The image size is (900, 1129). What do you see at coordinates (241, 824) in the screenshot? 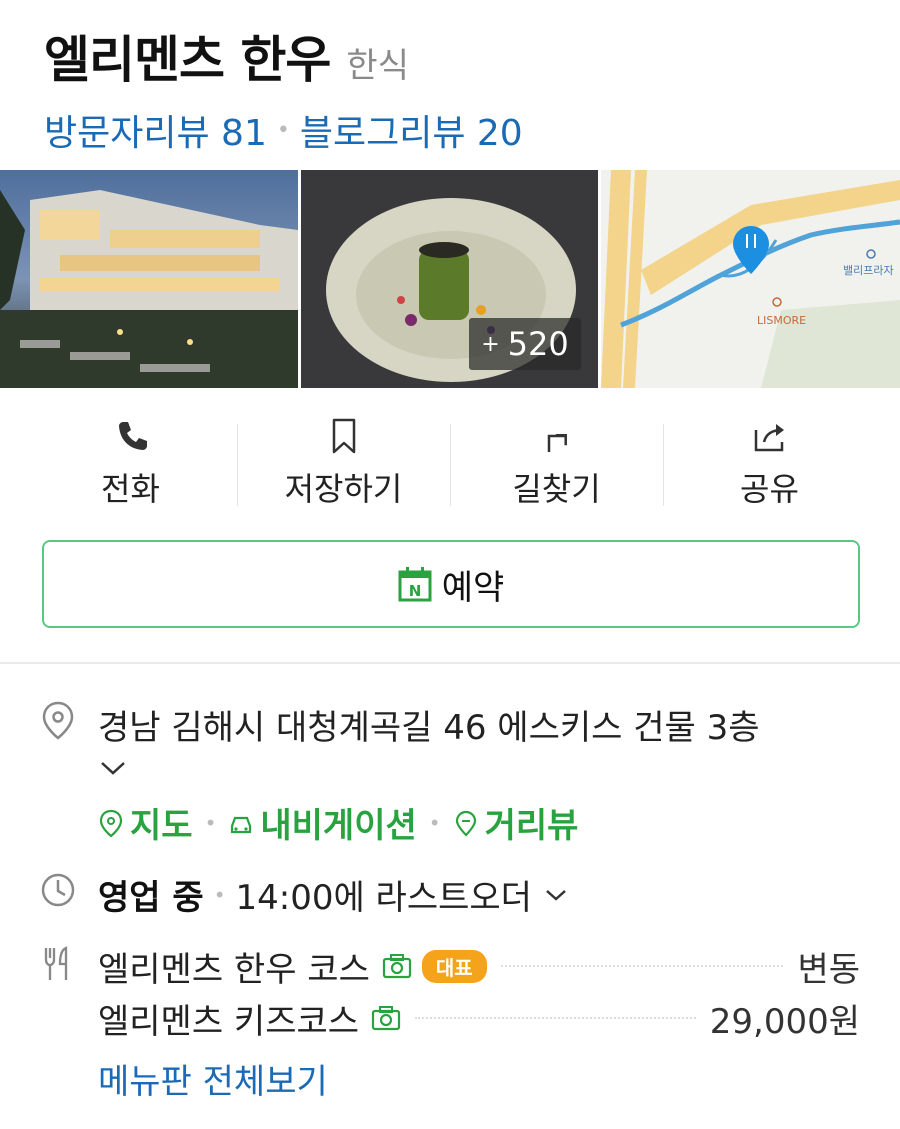
I see `car-icon` at bounding box center [241, 824].